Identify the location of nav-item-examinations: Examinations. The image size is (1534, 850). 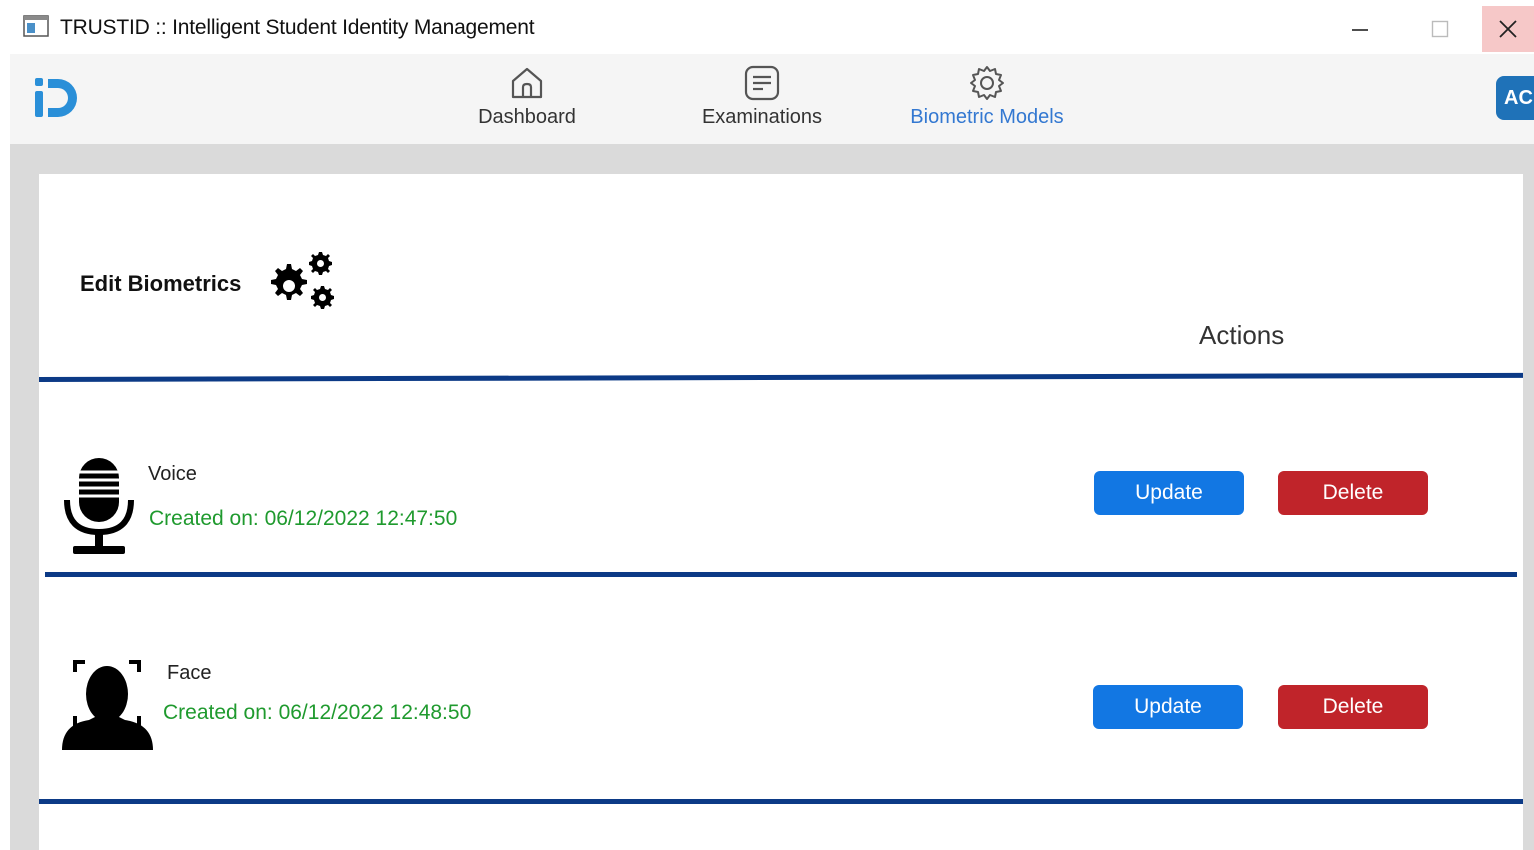
(762, 96).